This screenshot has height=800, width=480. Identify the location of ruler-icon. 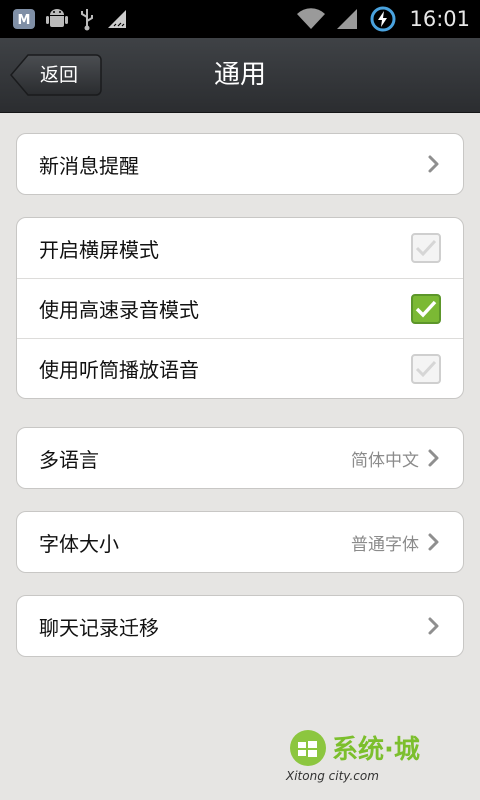
(117, 19).